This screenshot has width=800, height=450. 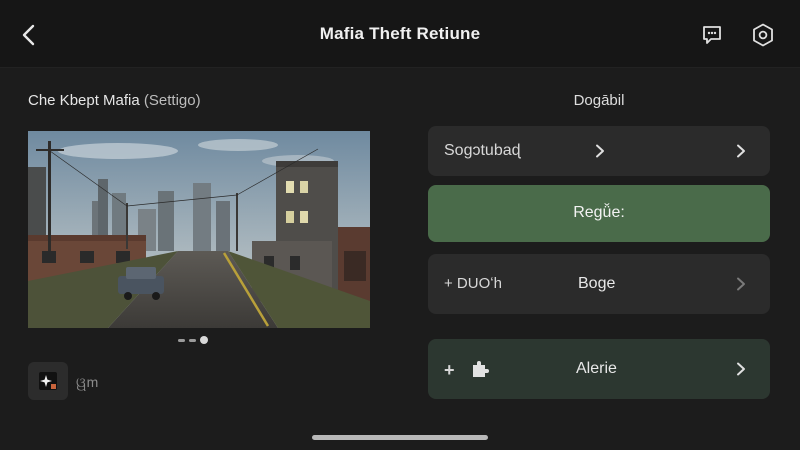 What do you see at coordinates (400, 437) in the screenshot?
I see `home-indicator-bar` at bounding box center [400, 437].